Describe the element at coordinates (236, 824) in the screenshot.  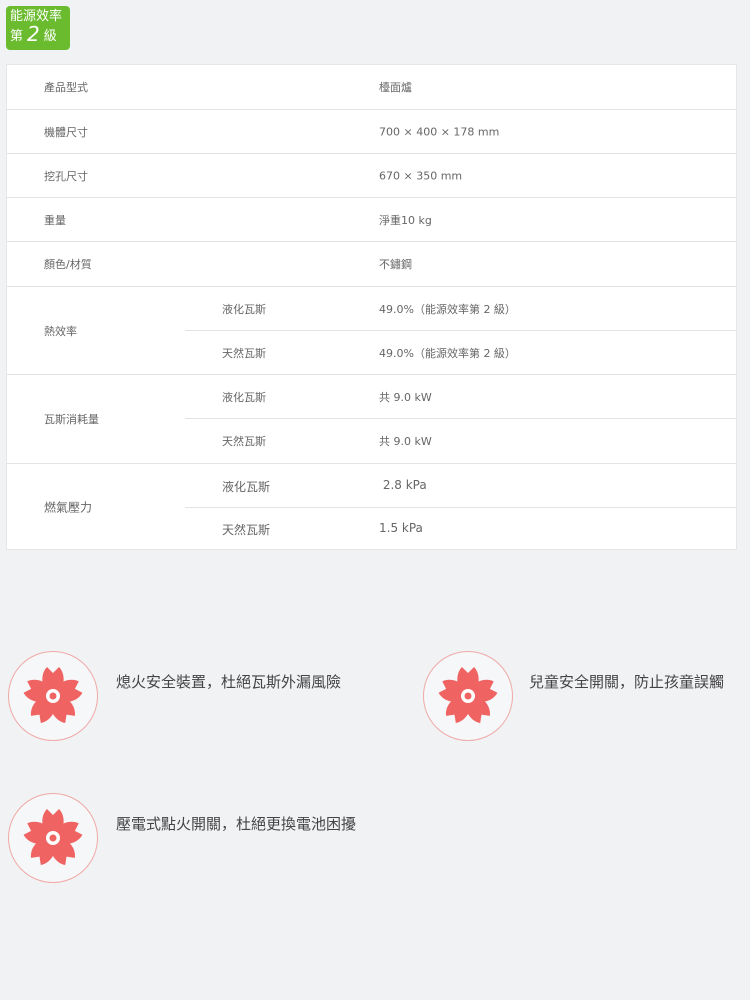
I see `feature-text: 壓電式點火開關，杜絕更換電池困擾` at that location.